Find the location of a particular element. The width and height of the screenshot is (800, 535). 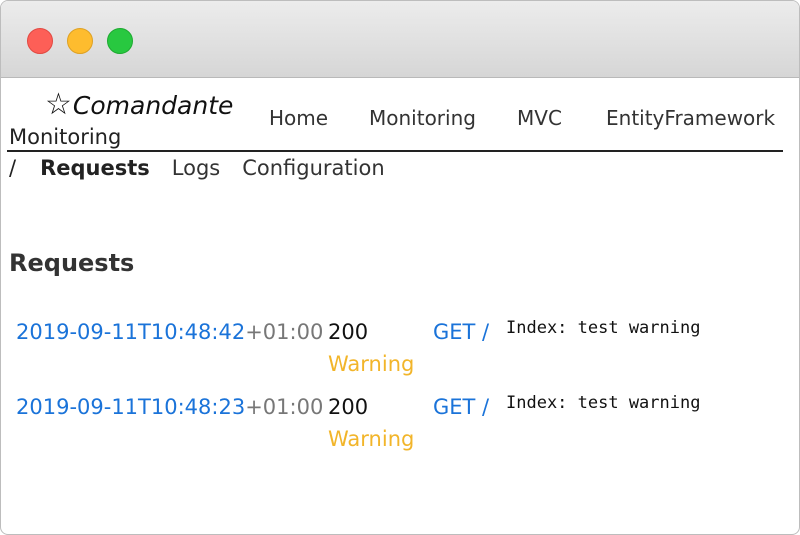

brand-link: ☆ Comandante is located at coordinates (139, 105).